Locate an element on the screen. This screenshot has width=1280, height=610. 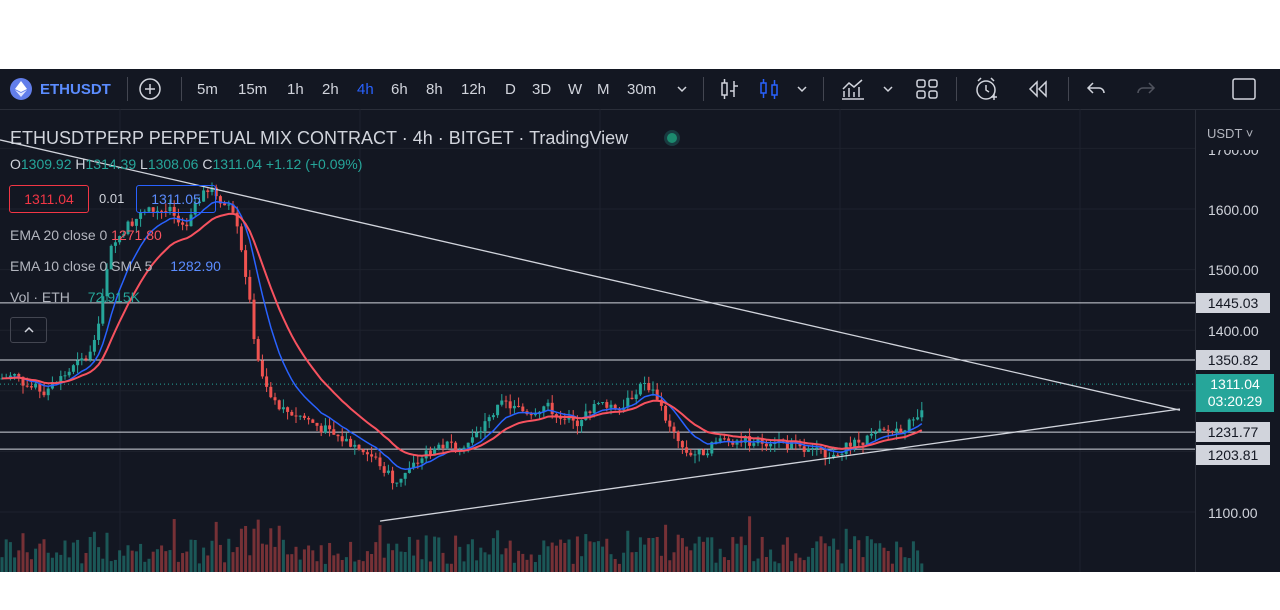
symbol-search: ETHUSDT is located at coordinates (60, 89).